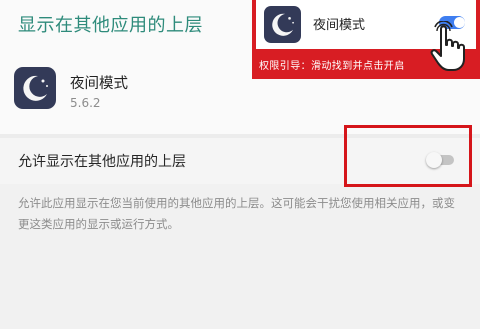 This screenshot has width=480, height=329. What do you see at coordinates (450, 47) in the screenshot?
I see `hand-pointer-icon` at bounding box center [450, 47].